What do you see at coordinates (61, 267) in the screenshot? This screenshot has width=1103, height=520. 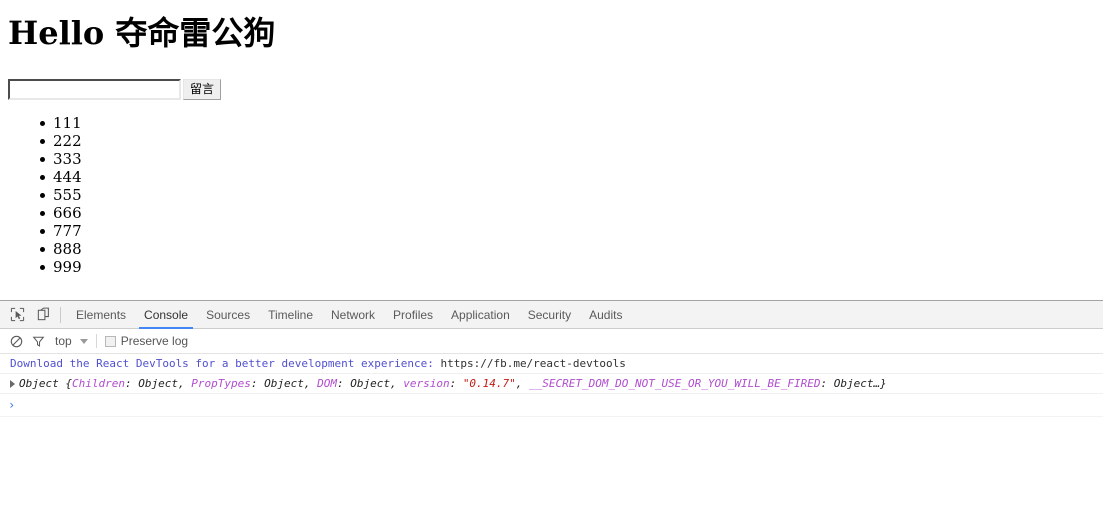 I see `list-item: 999` at bounding box center [61, 267].